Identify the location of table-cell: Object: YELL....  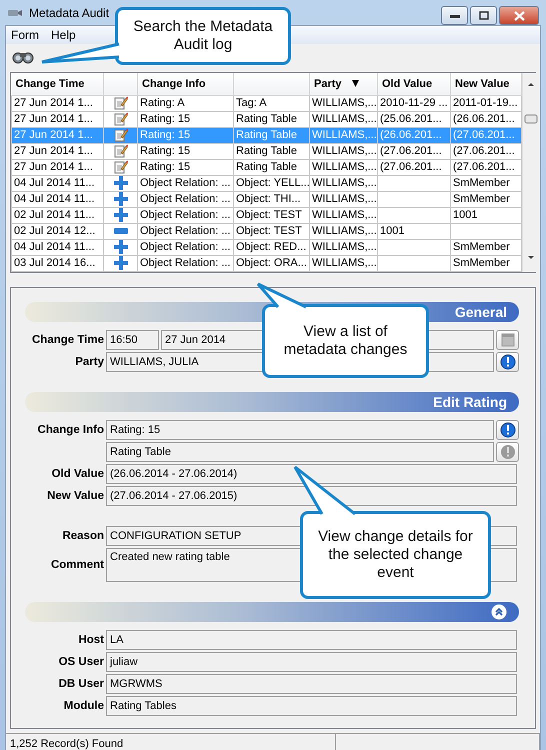
(272, 182).